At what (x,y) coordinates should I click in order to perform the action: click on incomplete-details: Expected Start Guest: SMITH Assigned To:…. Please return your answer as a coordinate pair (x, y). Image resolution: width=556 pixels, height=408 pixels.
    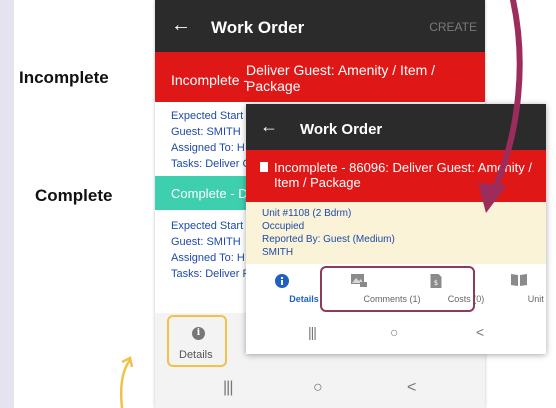
    Looking at the image, I should click on (210, 140).